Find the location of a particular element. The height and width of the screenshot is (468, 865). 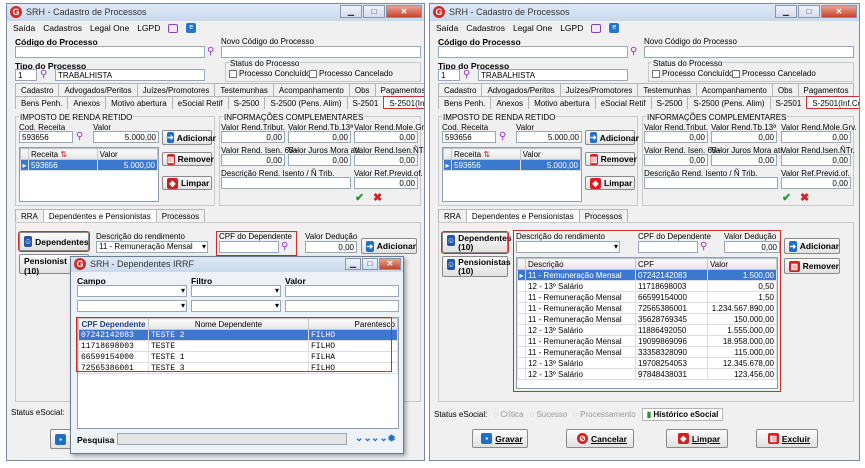

table-row: 07242142083 TESTE 2 FILHO is located at coordinates (238, 335).